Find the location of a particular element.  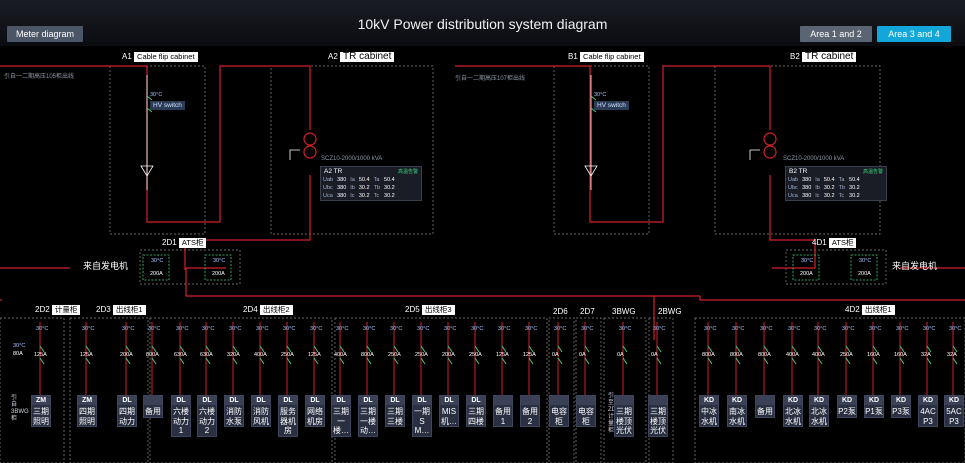

feeder-card: DL 消防风机 is located at coordinates (261, 411).